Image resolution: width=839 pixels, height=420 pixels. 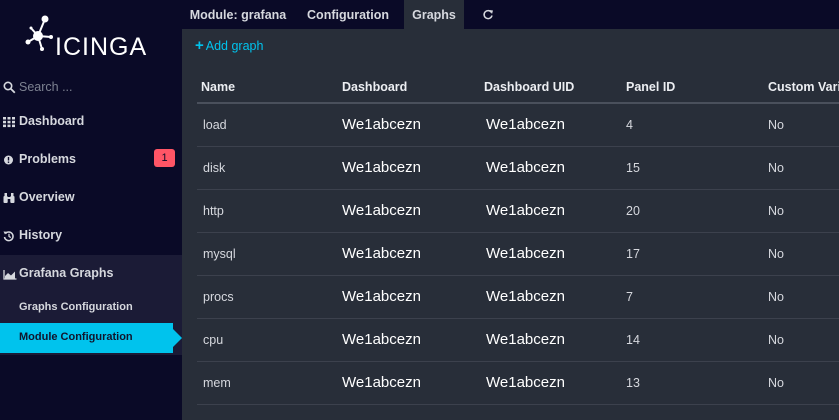 What do you see at coordinates (633, 211) in the screenshot?
I see `cell-panel: 20` at bounding box center [633, 211].